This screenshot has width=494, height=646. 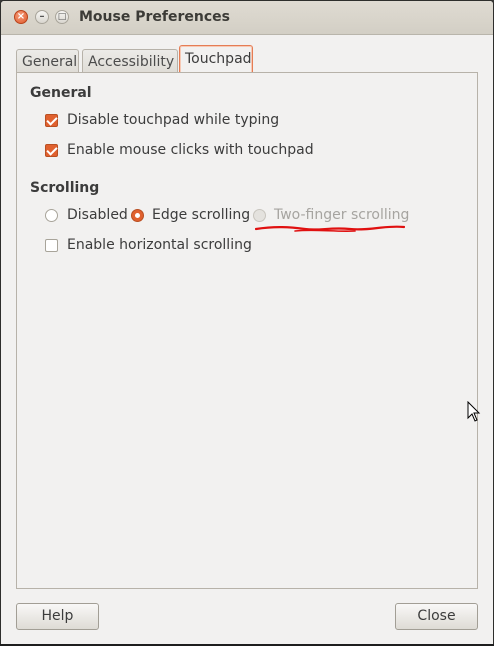 I want to click on two-finger-scrolling-option: Two-finger scrolling, so click(x=331, y=215).